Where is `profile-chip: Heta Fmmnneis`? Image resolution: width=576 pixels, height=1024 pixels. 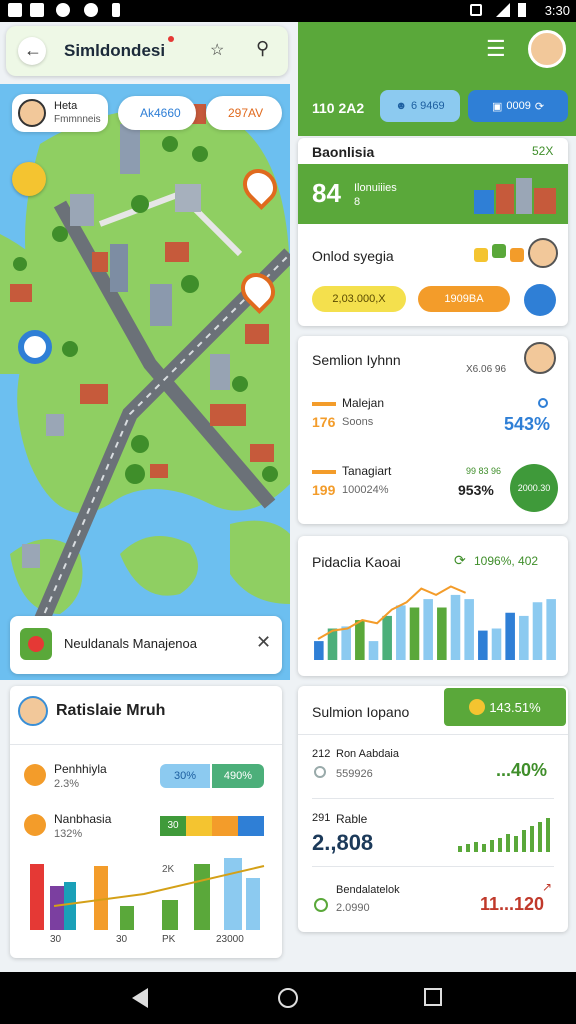 profile-chip: Heta Fmmnneis is located at coordinates (60, 113).